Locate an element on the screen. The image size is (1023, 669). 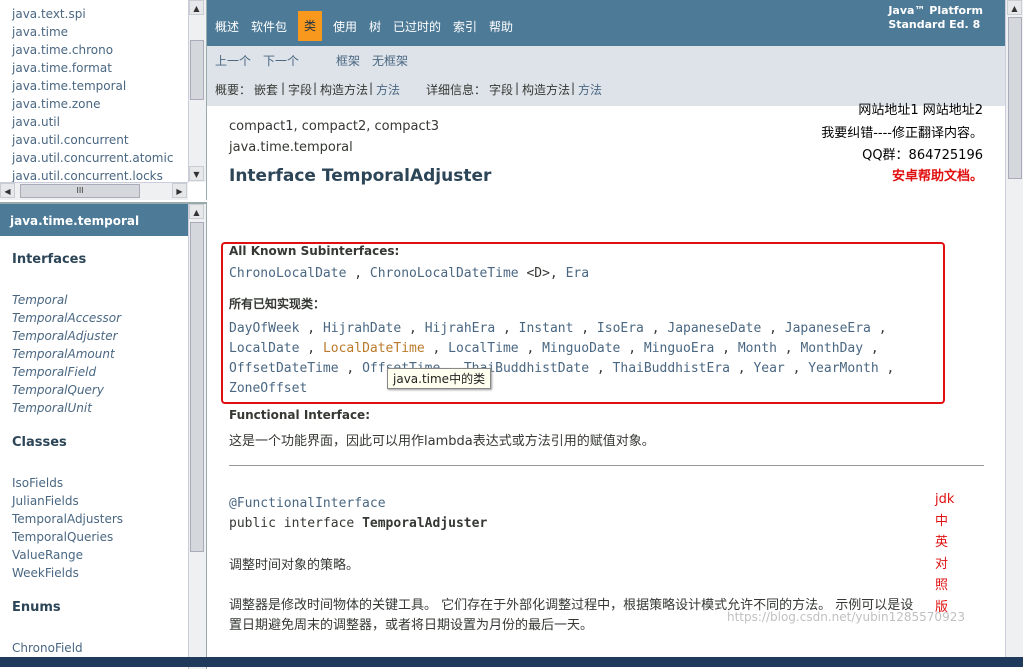
noframes-link: 无框架 is located at coordinates (390, 60).